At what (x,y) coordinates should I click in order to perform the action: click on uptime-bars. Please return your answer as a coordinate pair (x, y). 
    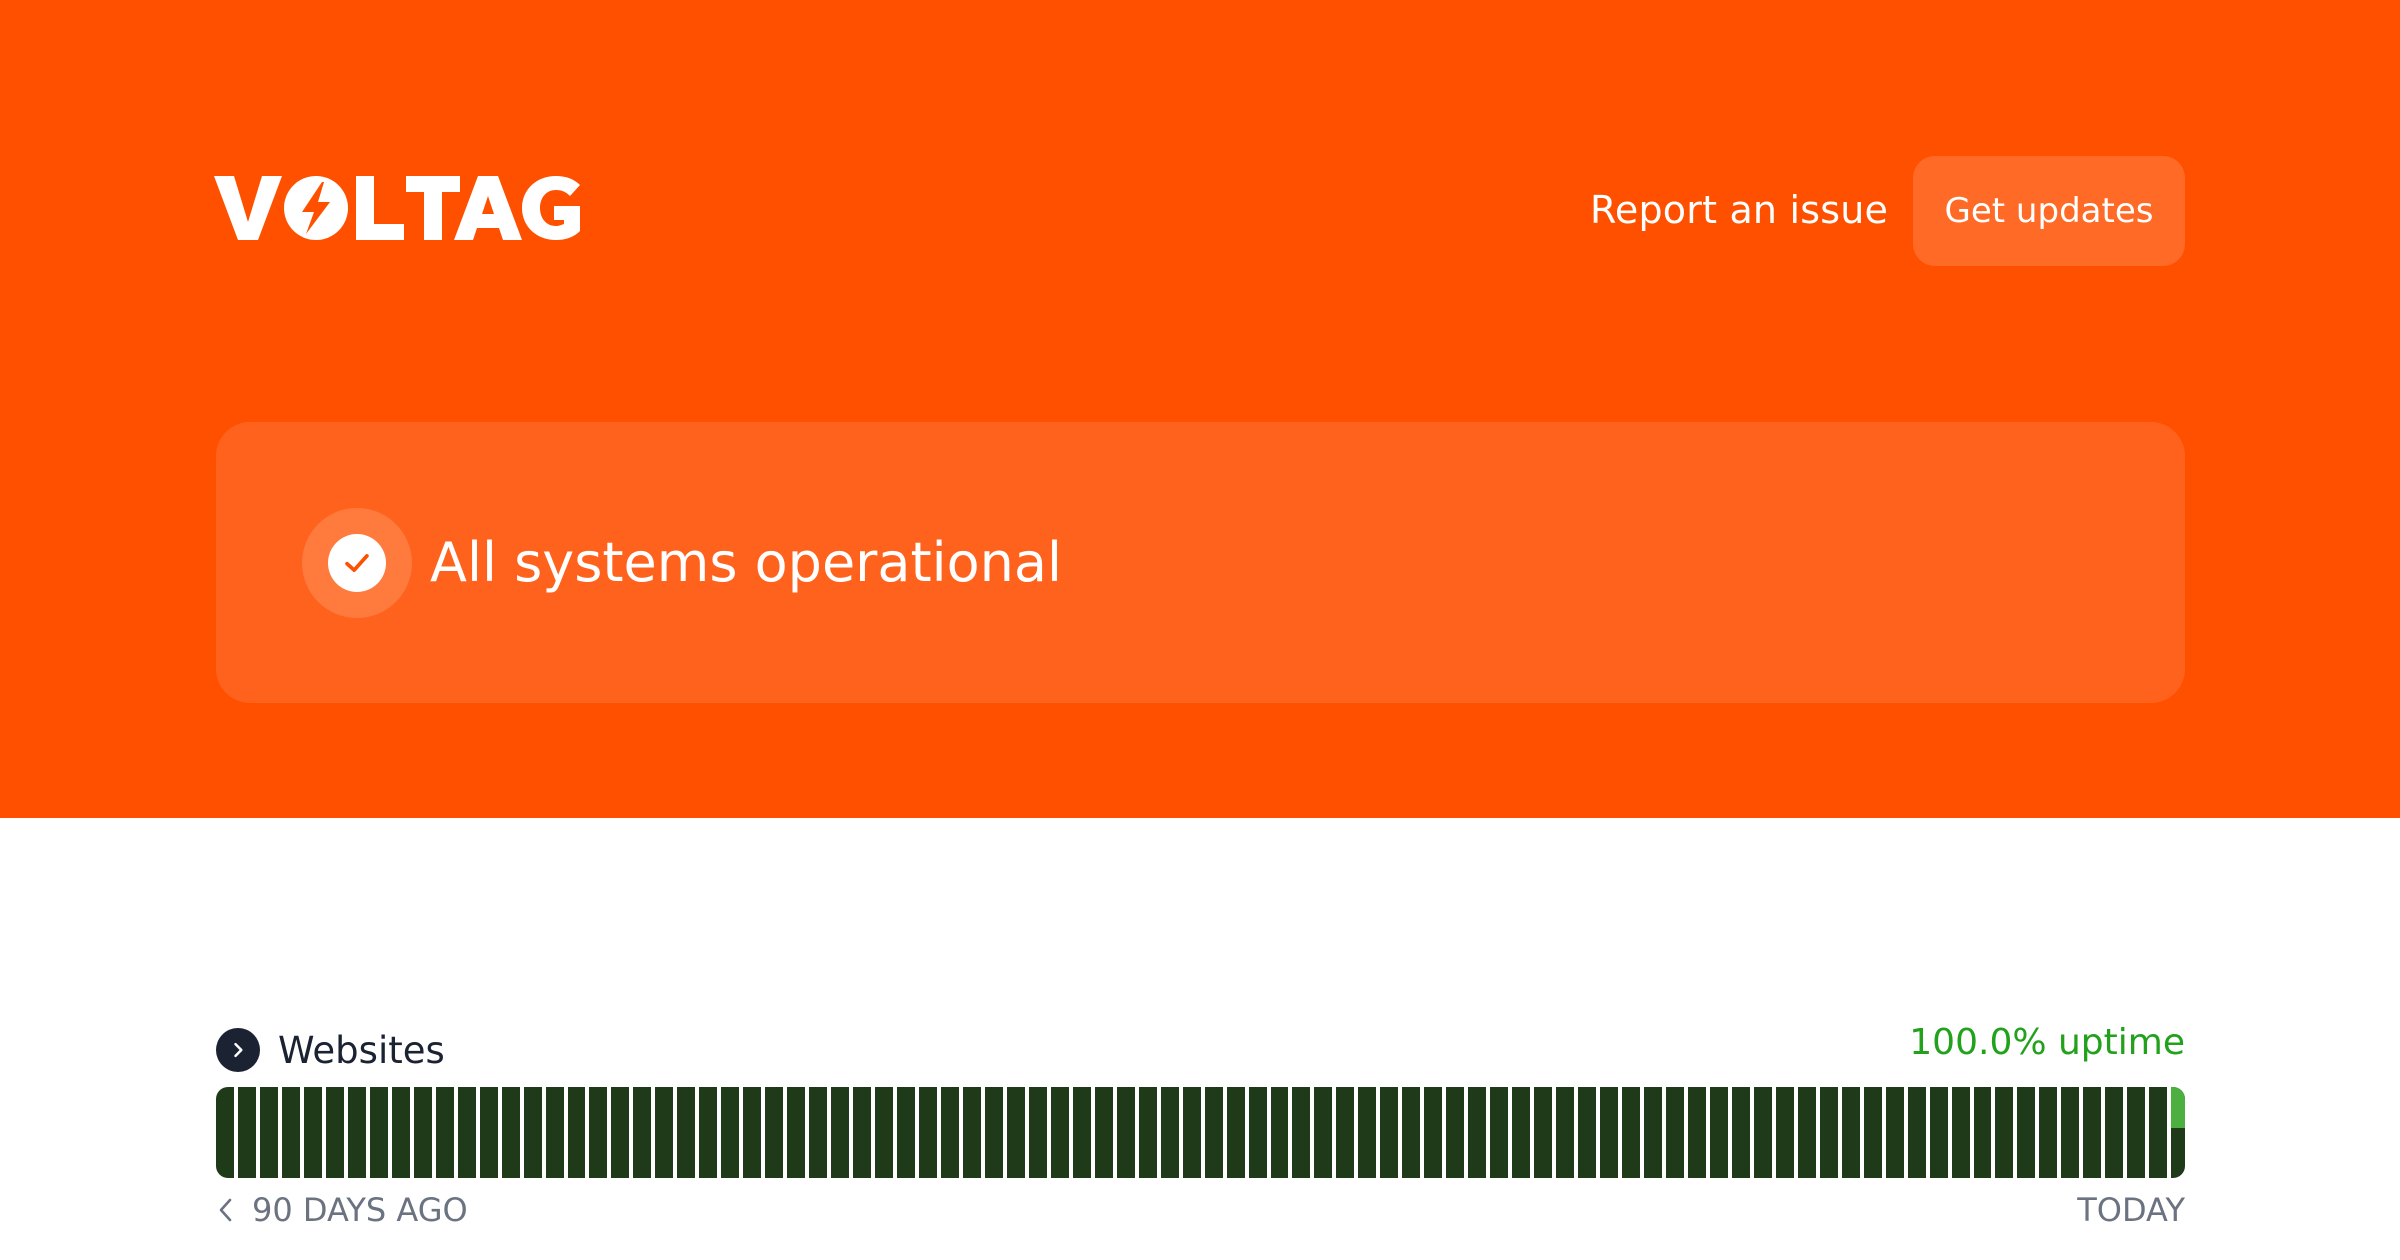
    Looking at the image, I should click on (1200, 1132).